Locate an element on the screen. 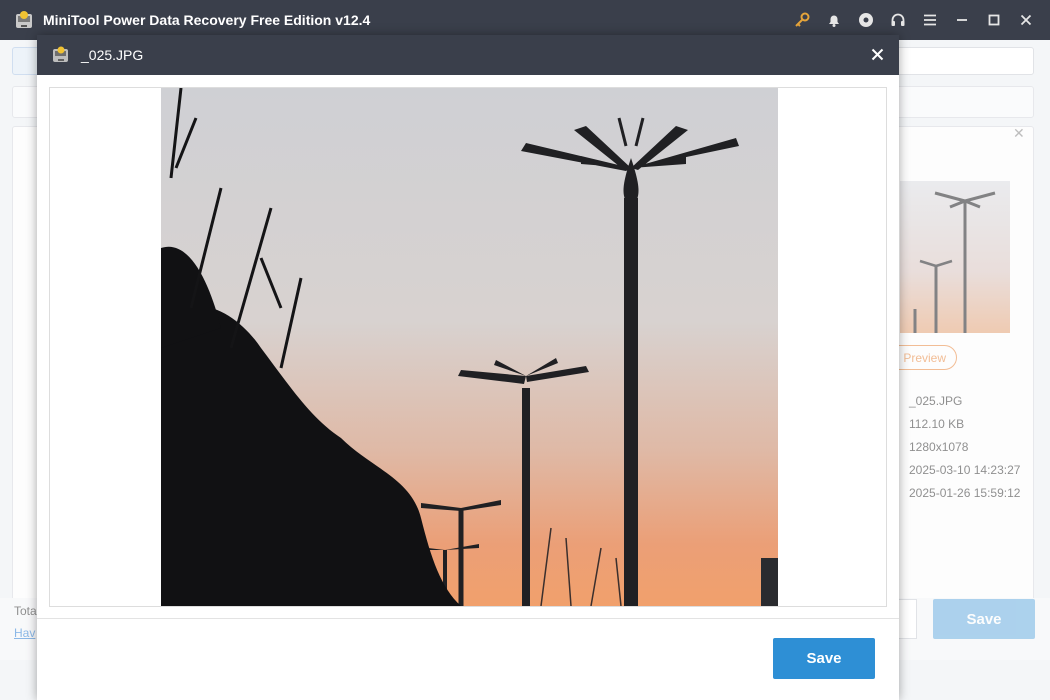 The image size is (1050, 700). maximize-icon is located at coordinates (994, 20).